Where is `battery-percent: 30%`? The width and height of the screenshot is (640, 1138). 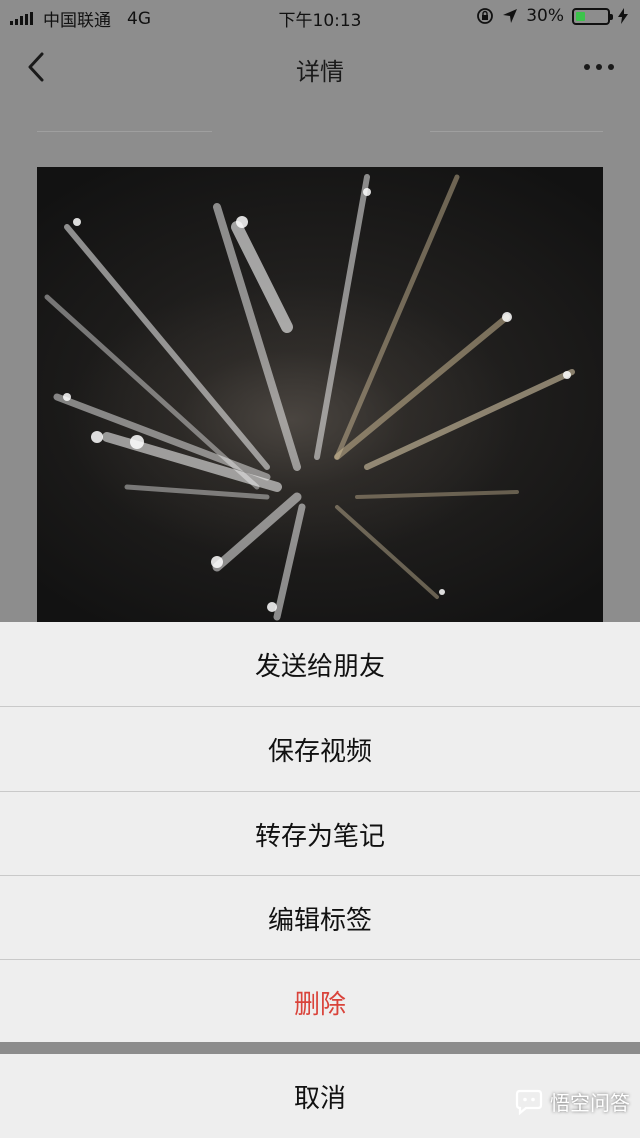
battery-percent: 30% is located at coordinates (545, 16).